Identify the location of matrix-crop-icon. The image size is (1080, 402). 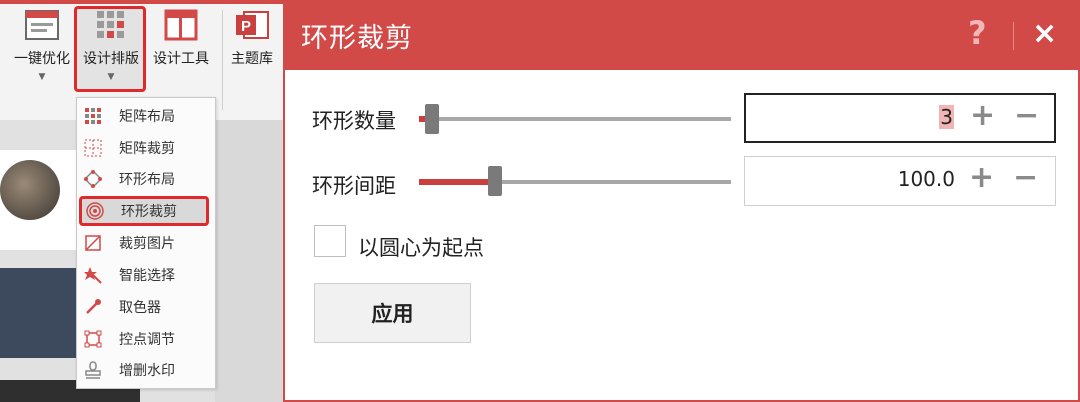
(93, 148).